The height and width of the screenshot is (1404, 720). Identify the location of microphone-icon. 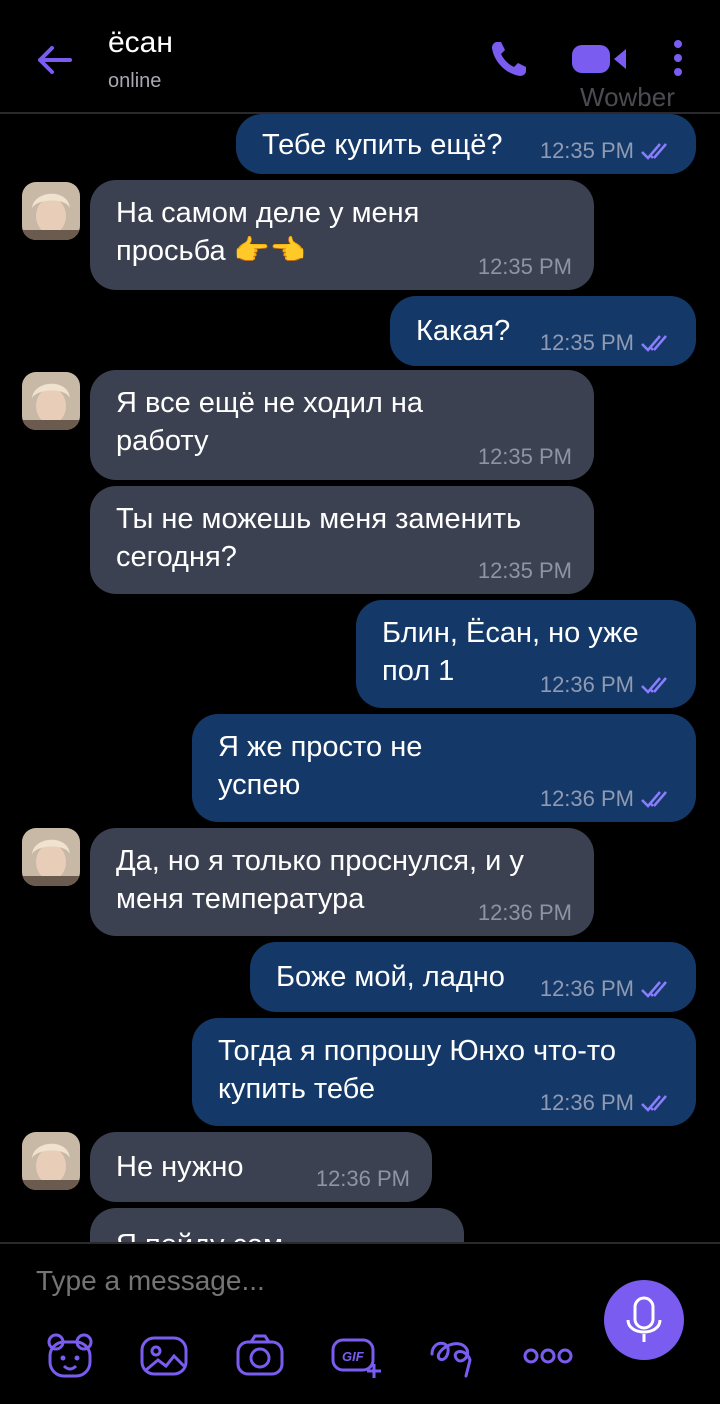
(644, 1319).